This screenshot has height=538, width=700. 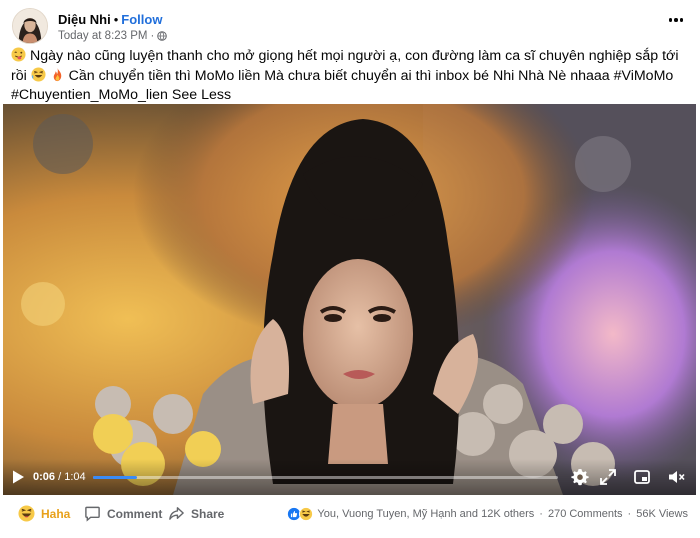 I want to click on video-controls: 0:06 / 1:04, so click(x=349, y=477).